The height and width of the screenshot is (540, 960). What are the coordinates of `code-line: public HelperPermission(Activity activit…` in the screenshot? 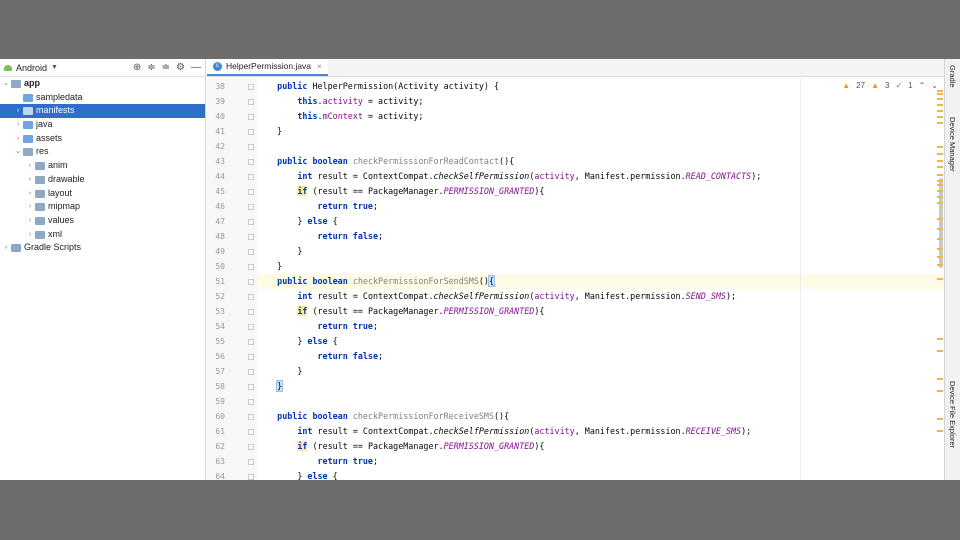 It's located at (600, 86).